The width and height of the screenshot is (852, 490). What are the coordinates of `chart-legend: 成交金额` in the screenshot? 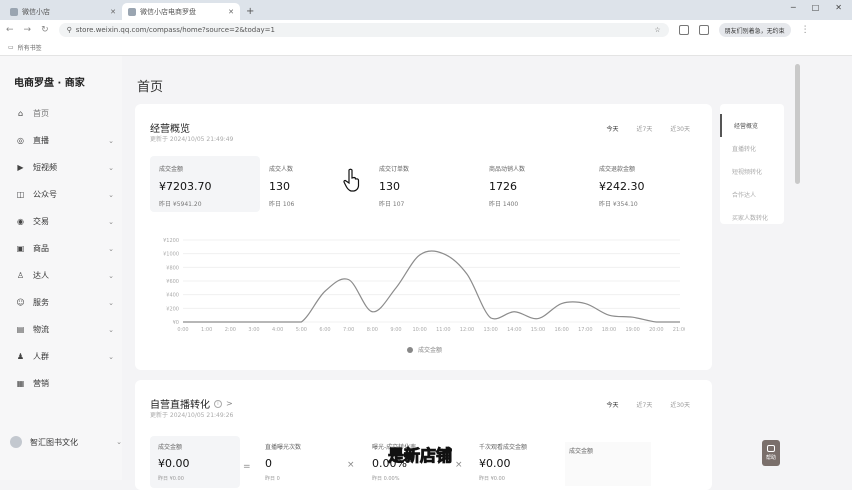 It's located at (424, 349).